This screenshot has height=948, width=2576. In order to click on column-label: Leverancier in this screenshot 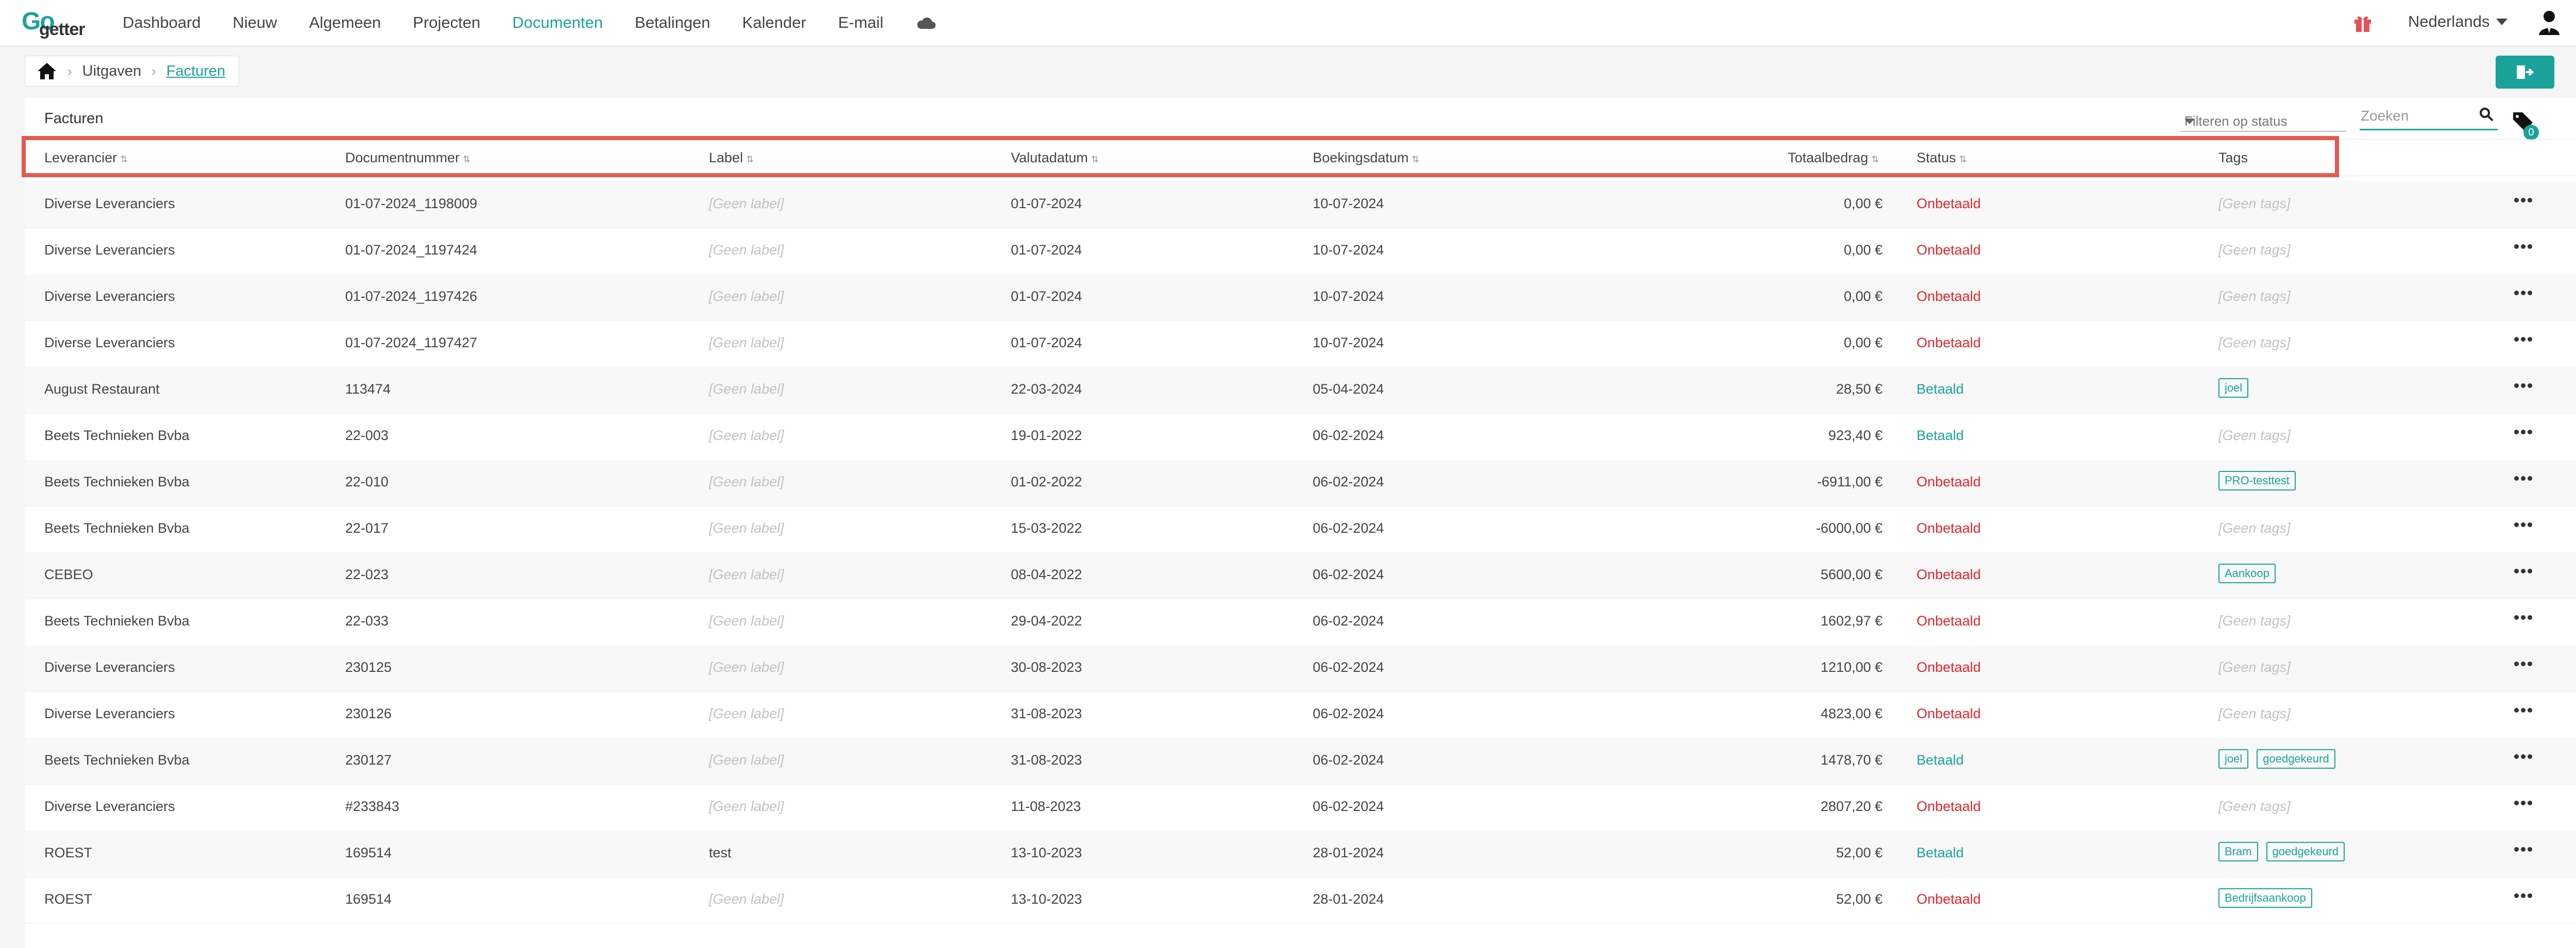, I will do `click(80, 157)`.